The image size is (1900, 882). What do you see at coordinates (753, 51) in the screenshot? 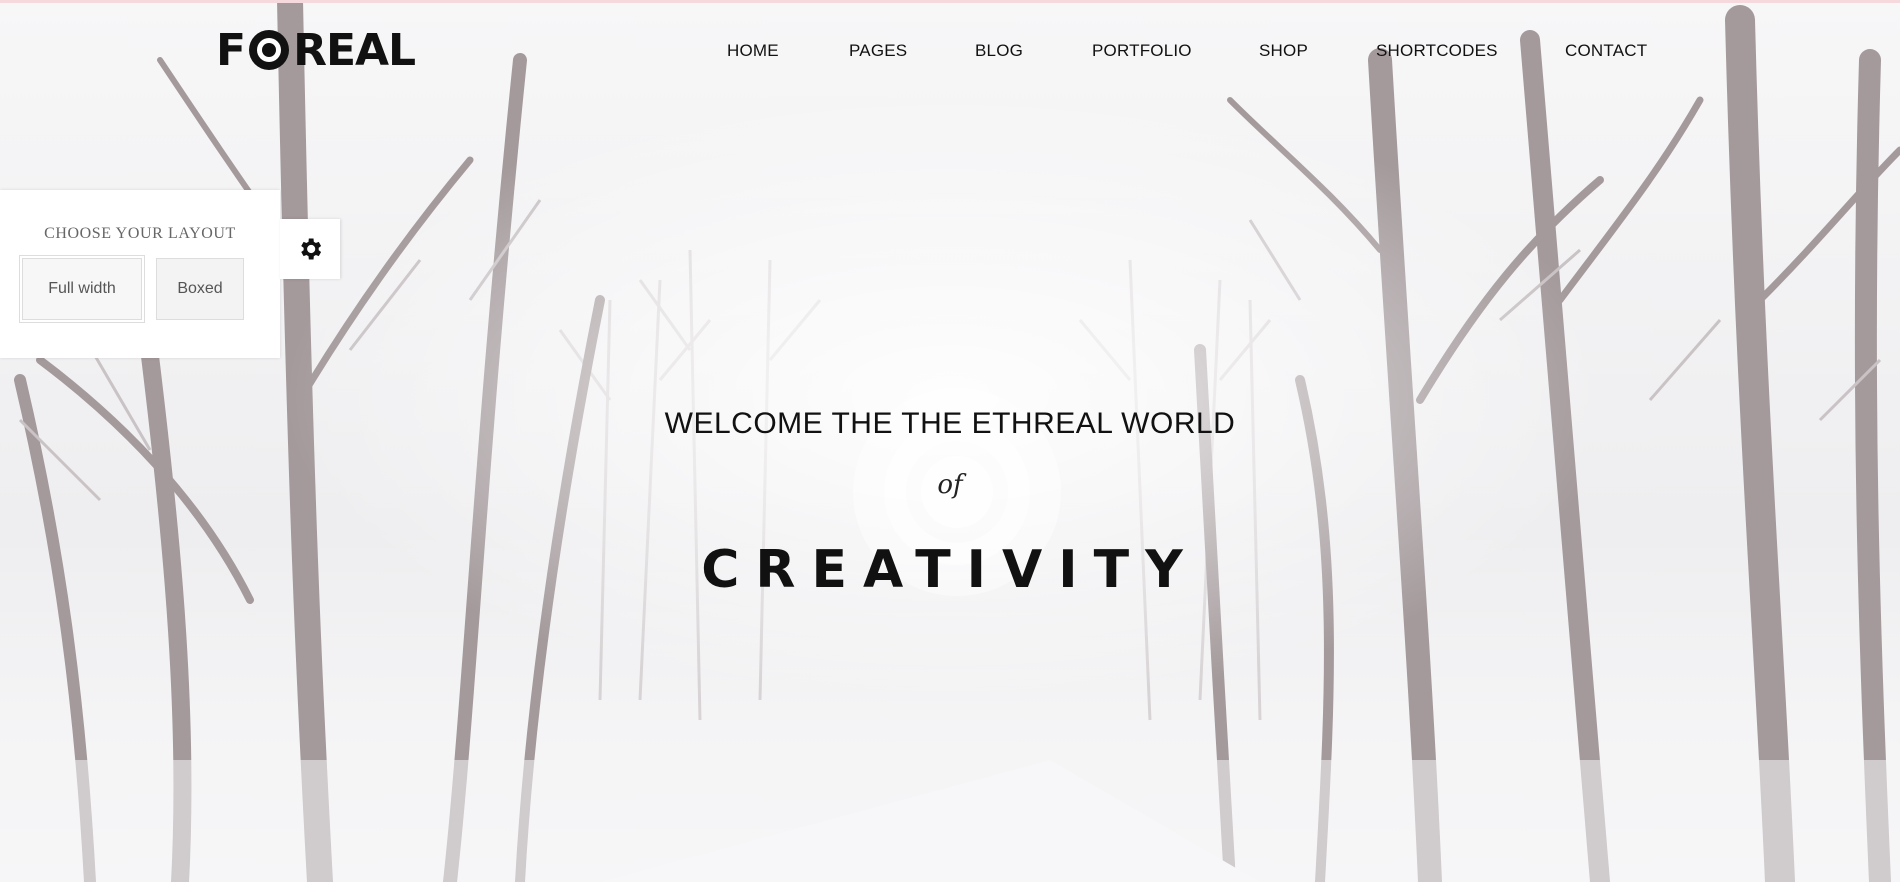
I see `nav-home: HOME` at bounding box center [753, 51].